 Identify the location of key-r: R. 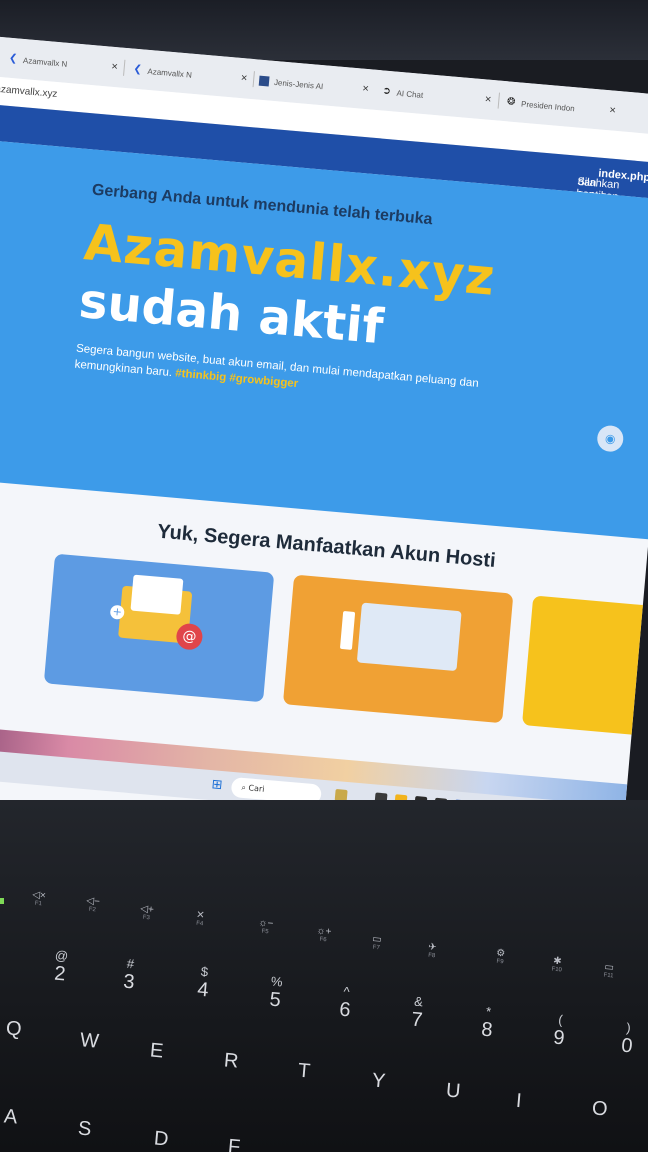
(231, 1061).